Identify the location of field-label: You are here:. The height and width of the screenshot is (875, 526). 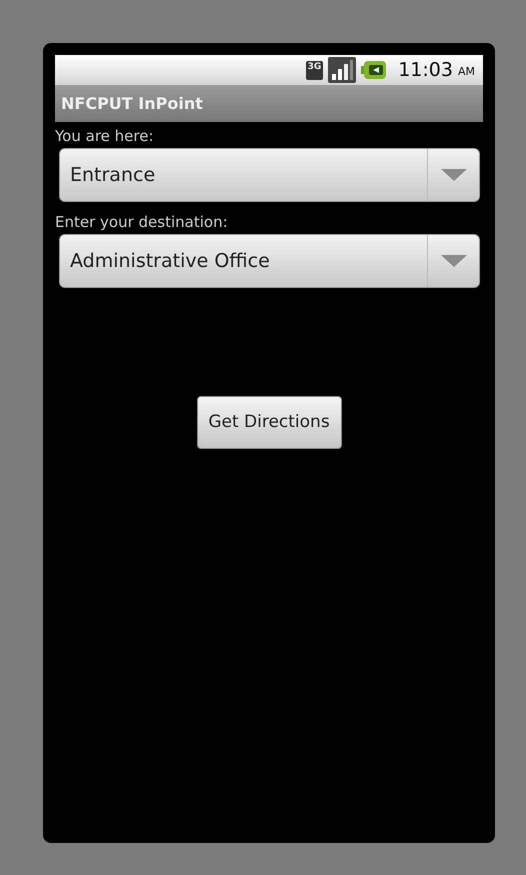
(105, 136).